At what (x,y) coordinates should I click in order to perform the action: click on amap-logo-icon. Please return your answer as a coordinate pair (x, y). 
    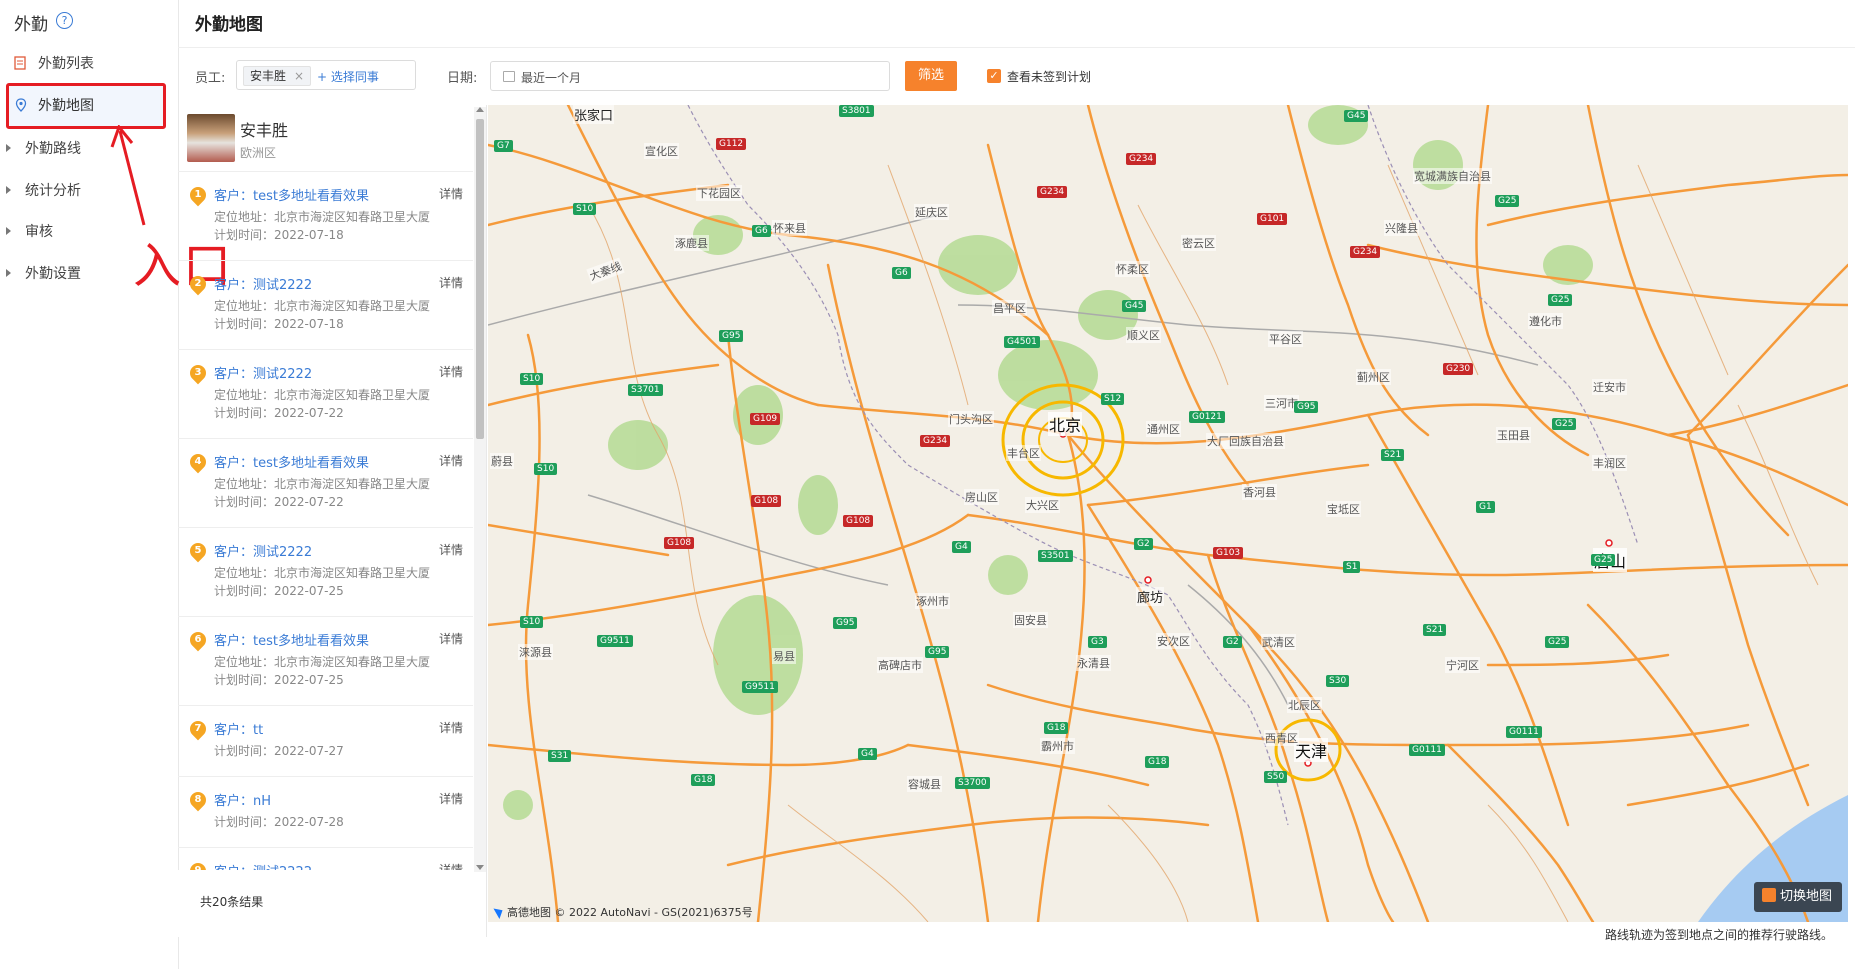
    Looking at the image, I should click on (499, 912).